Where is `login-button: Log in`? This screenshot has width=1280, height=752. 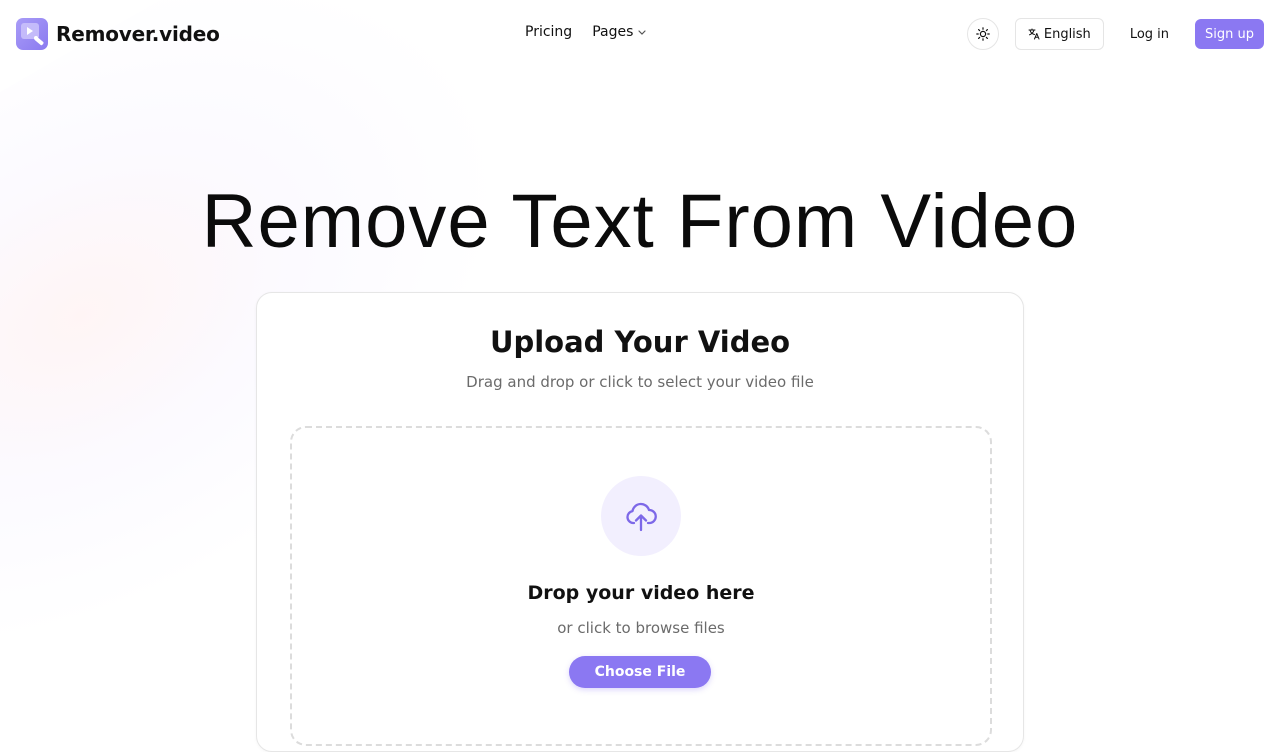
login-button: Log in is located at coordinates (1149, 34).